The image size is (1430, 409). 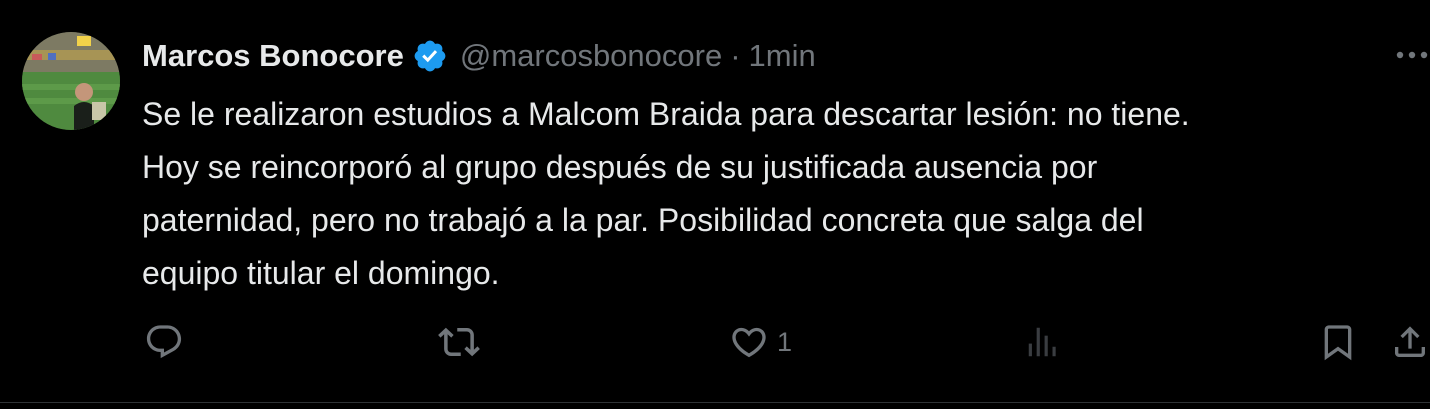 What do you see at coordinates (785, 341) in the screenshot?
I see `like-count: 1` at bounding box center [785, 341].